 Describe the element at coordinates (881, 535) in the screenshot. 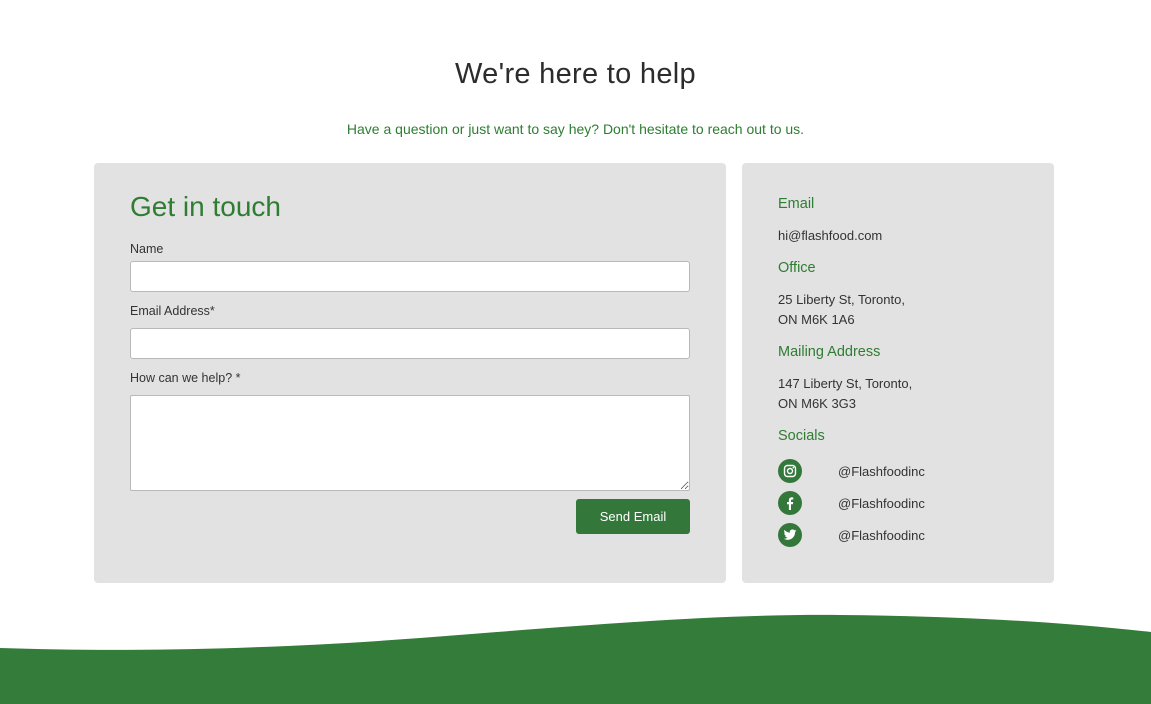

I see `twitter-handle: @Flashfoodinc` at that location.